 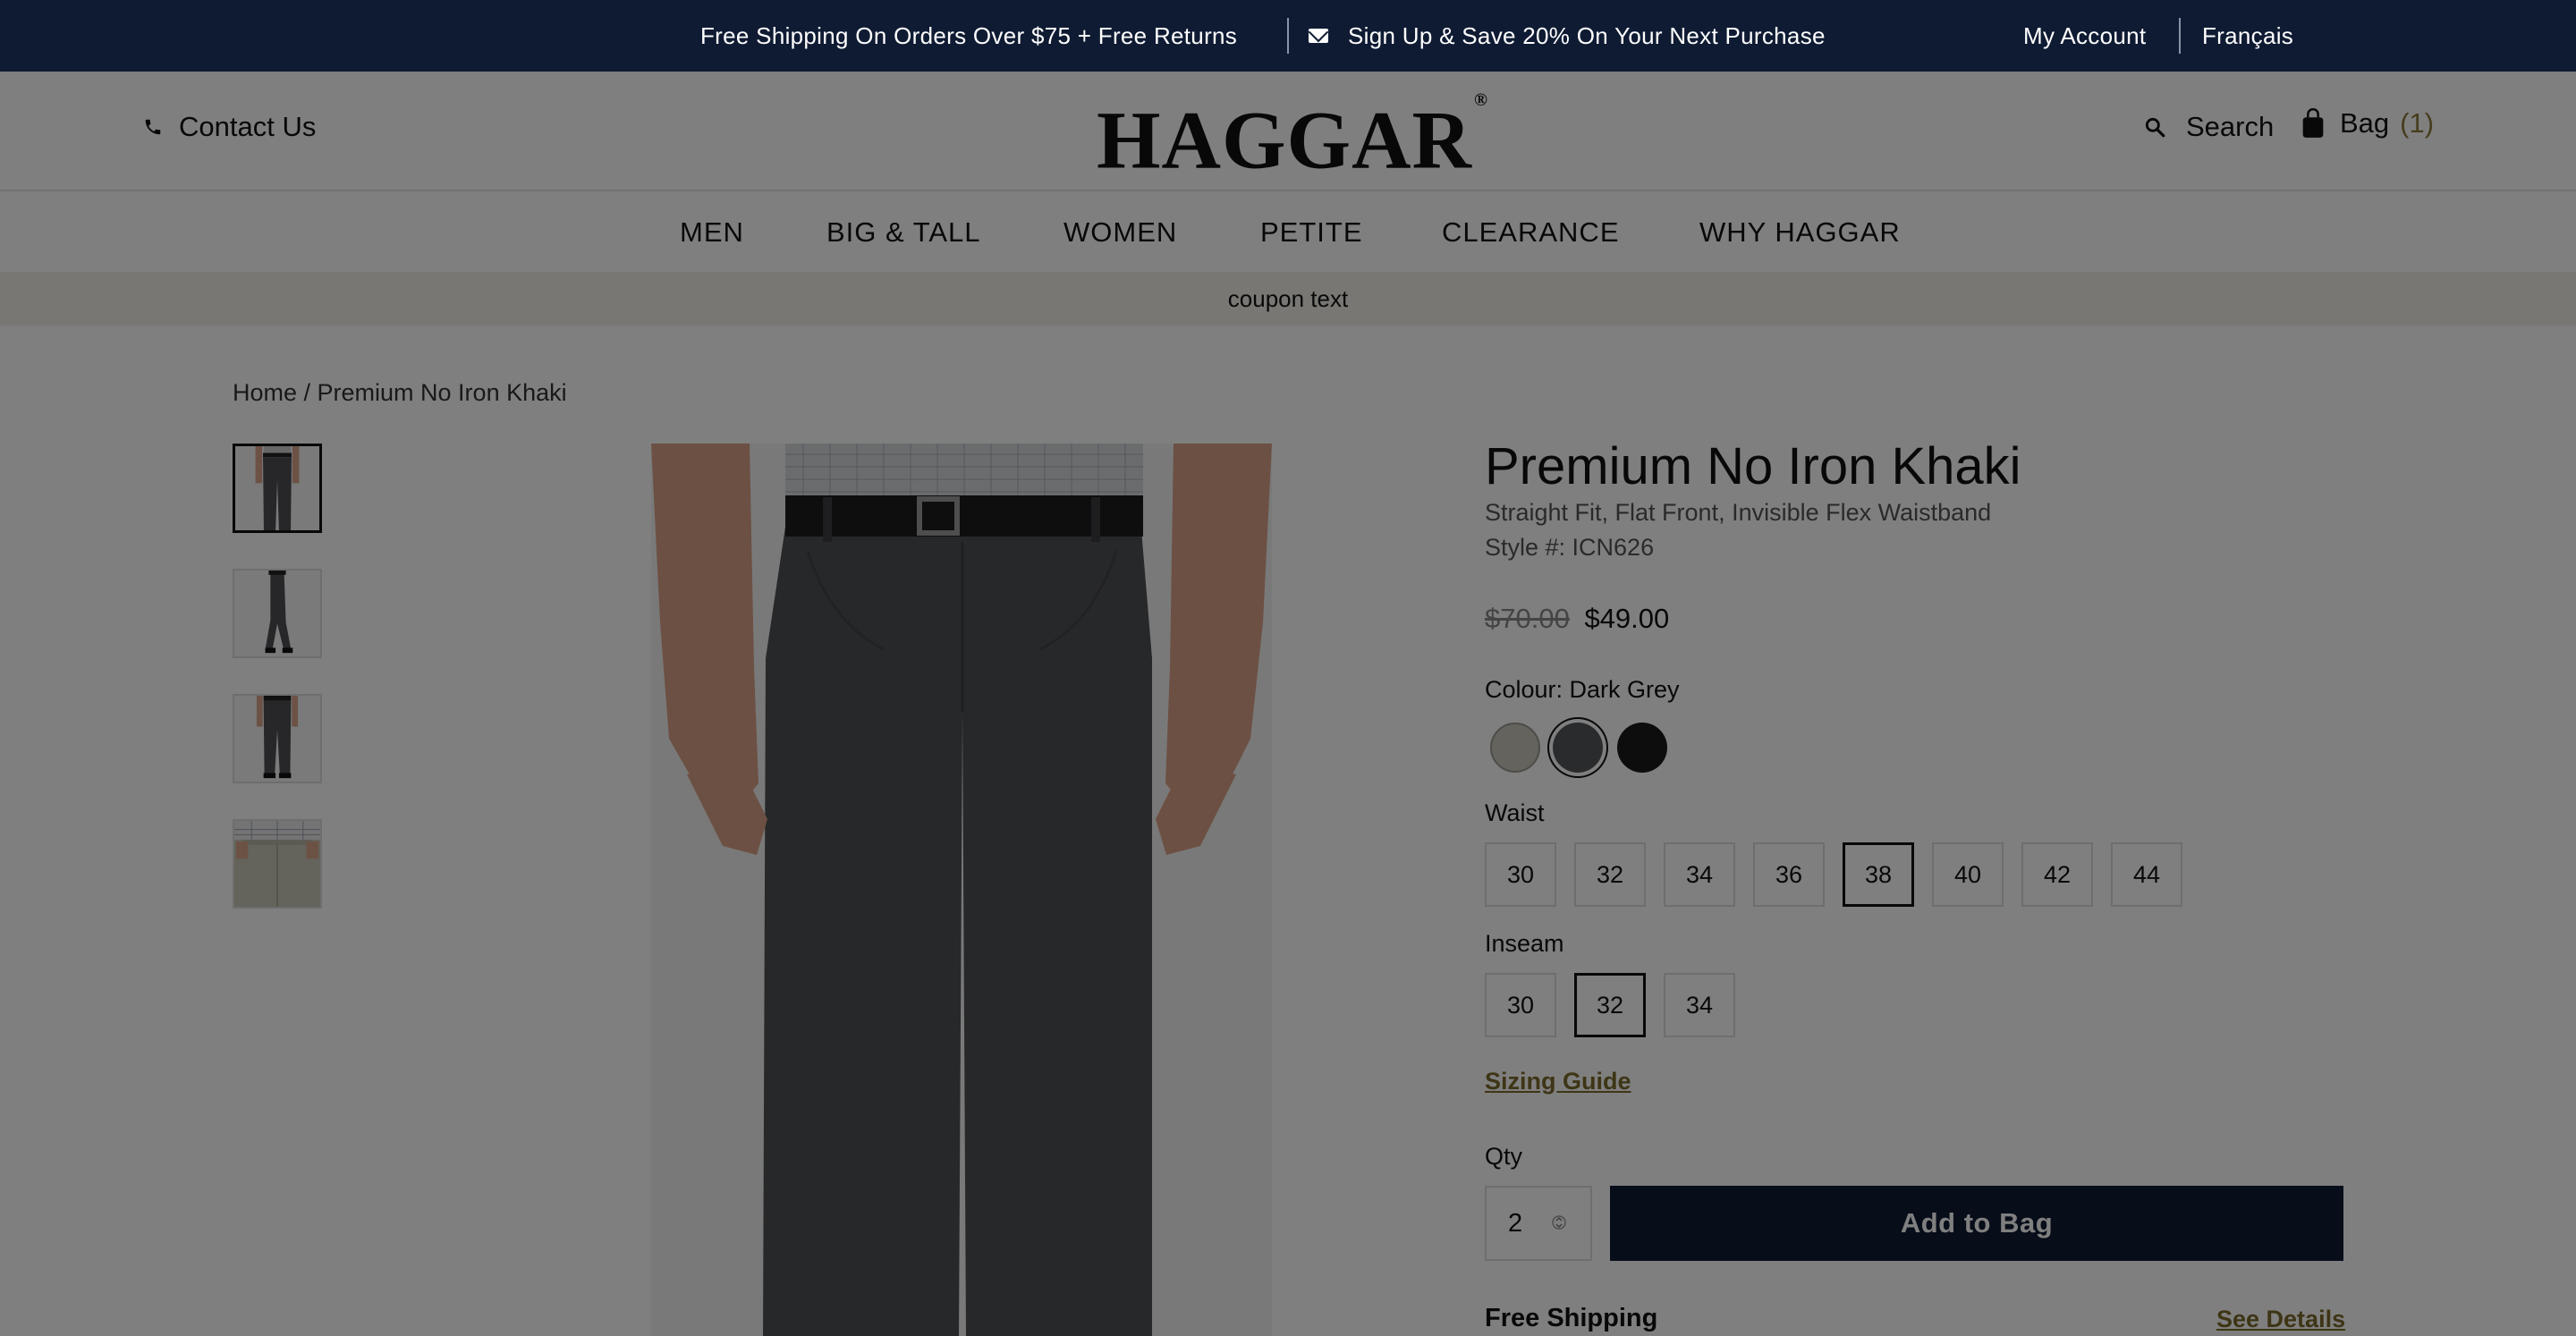 I want to click on language-link: Français, so click(x=2247, y=36).